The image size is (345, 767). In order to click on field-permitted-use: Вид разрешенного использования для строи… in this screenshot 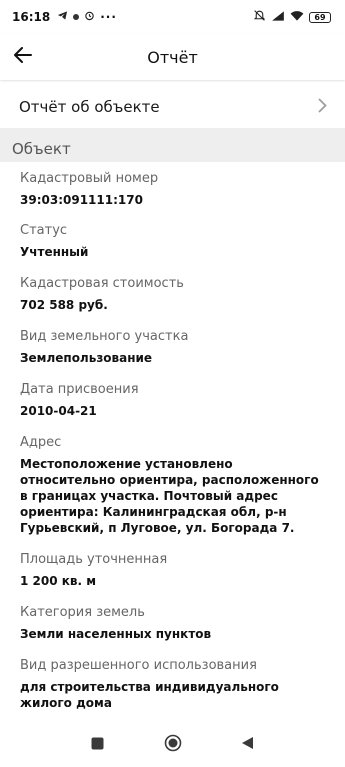, I will do `click(172, 684)`.